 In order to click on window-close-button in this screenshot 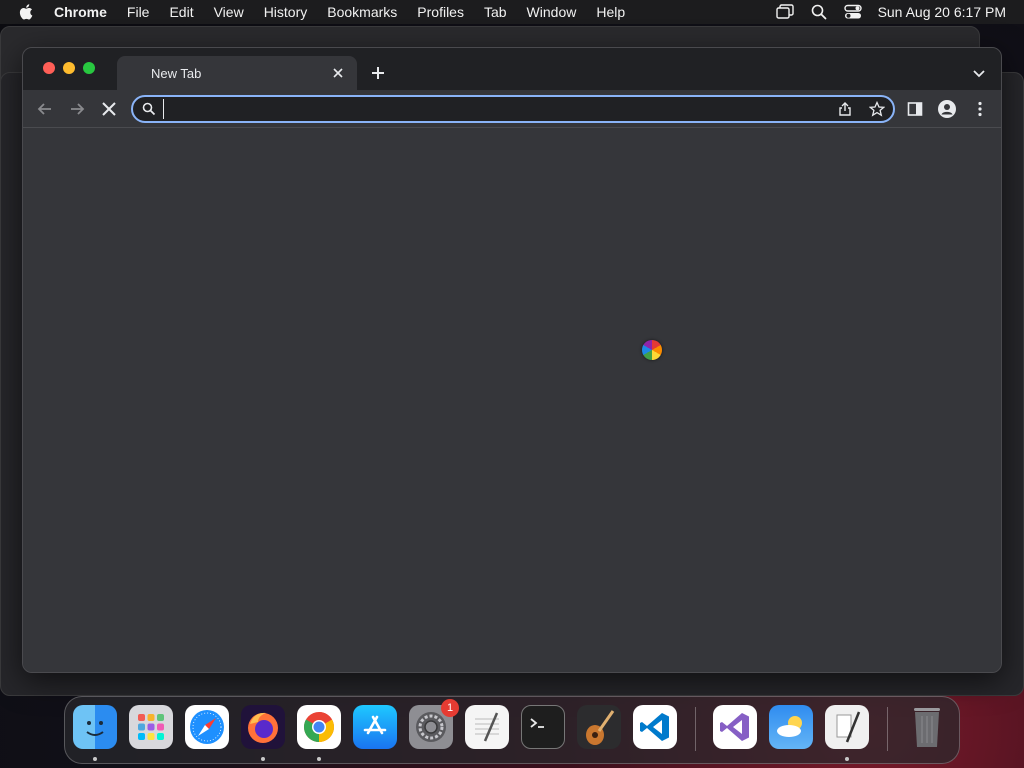, I will do `click(49, 68)`.